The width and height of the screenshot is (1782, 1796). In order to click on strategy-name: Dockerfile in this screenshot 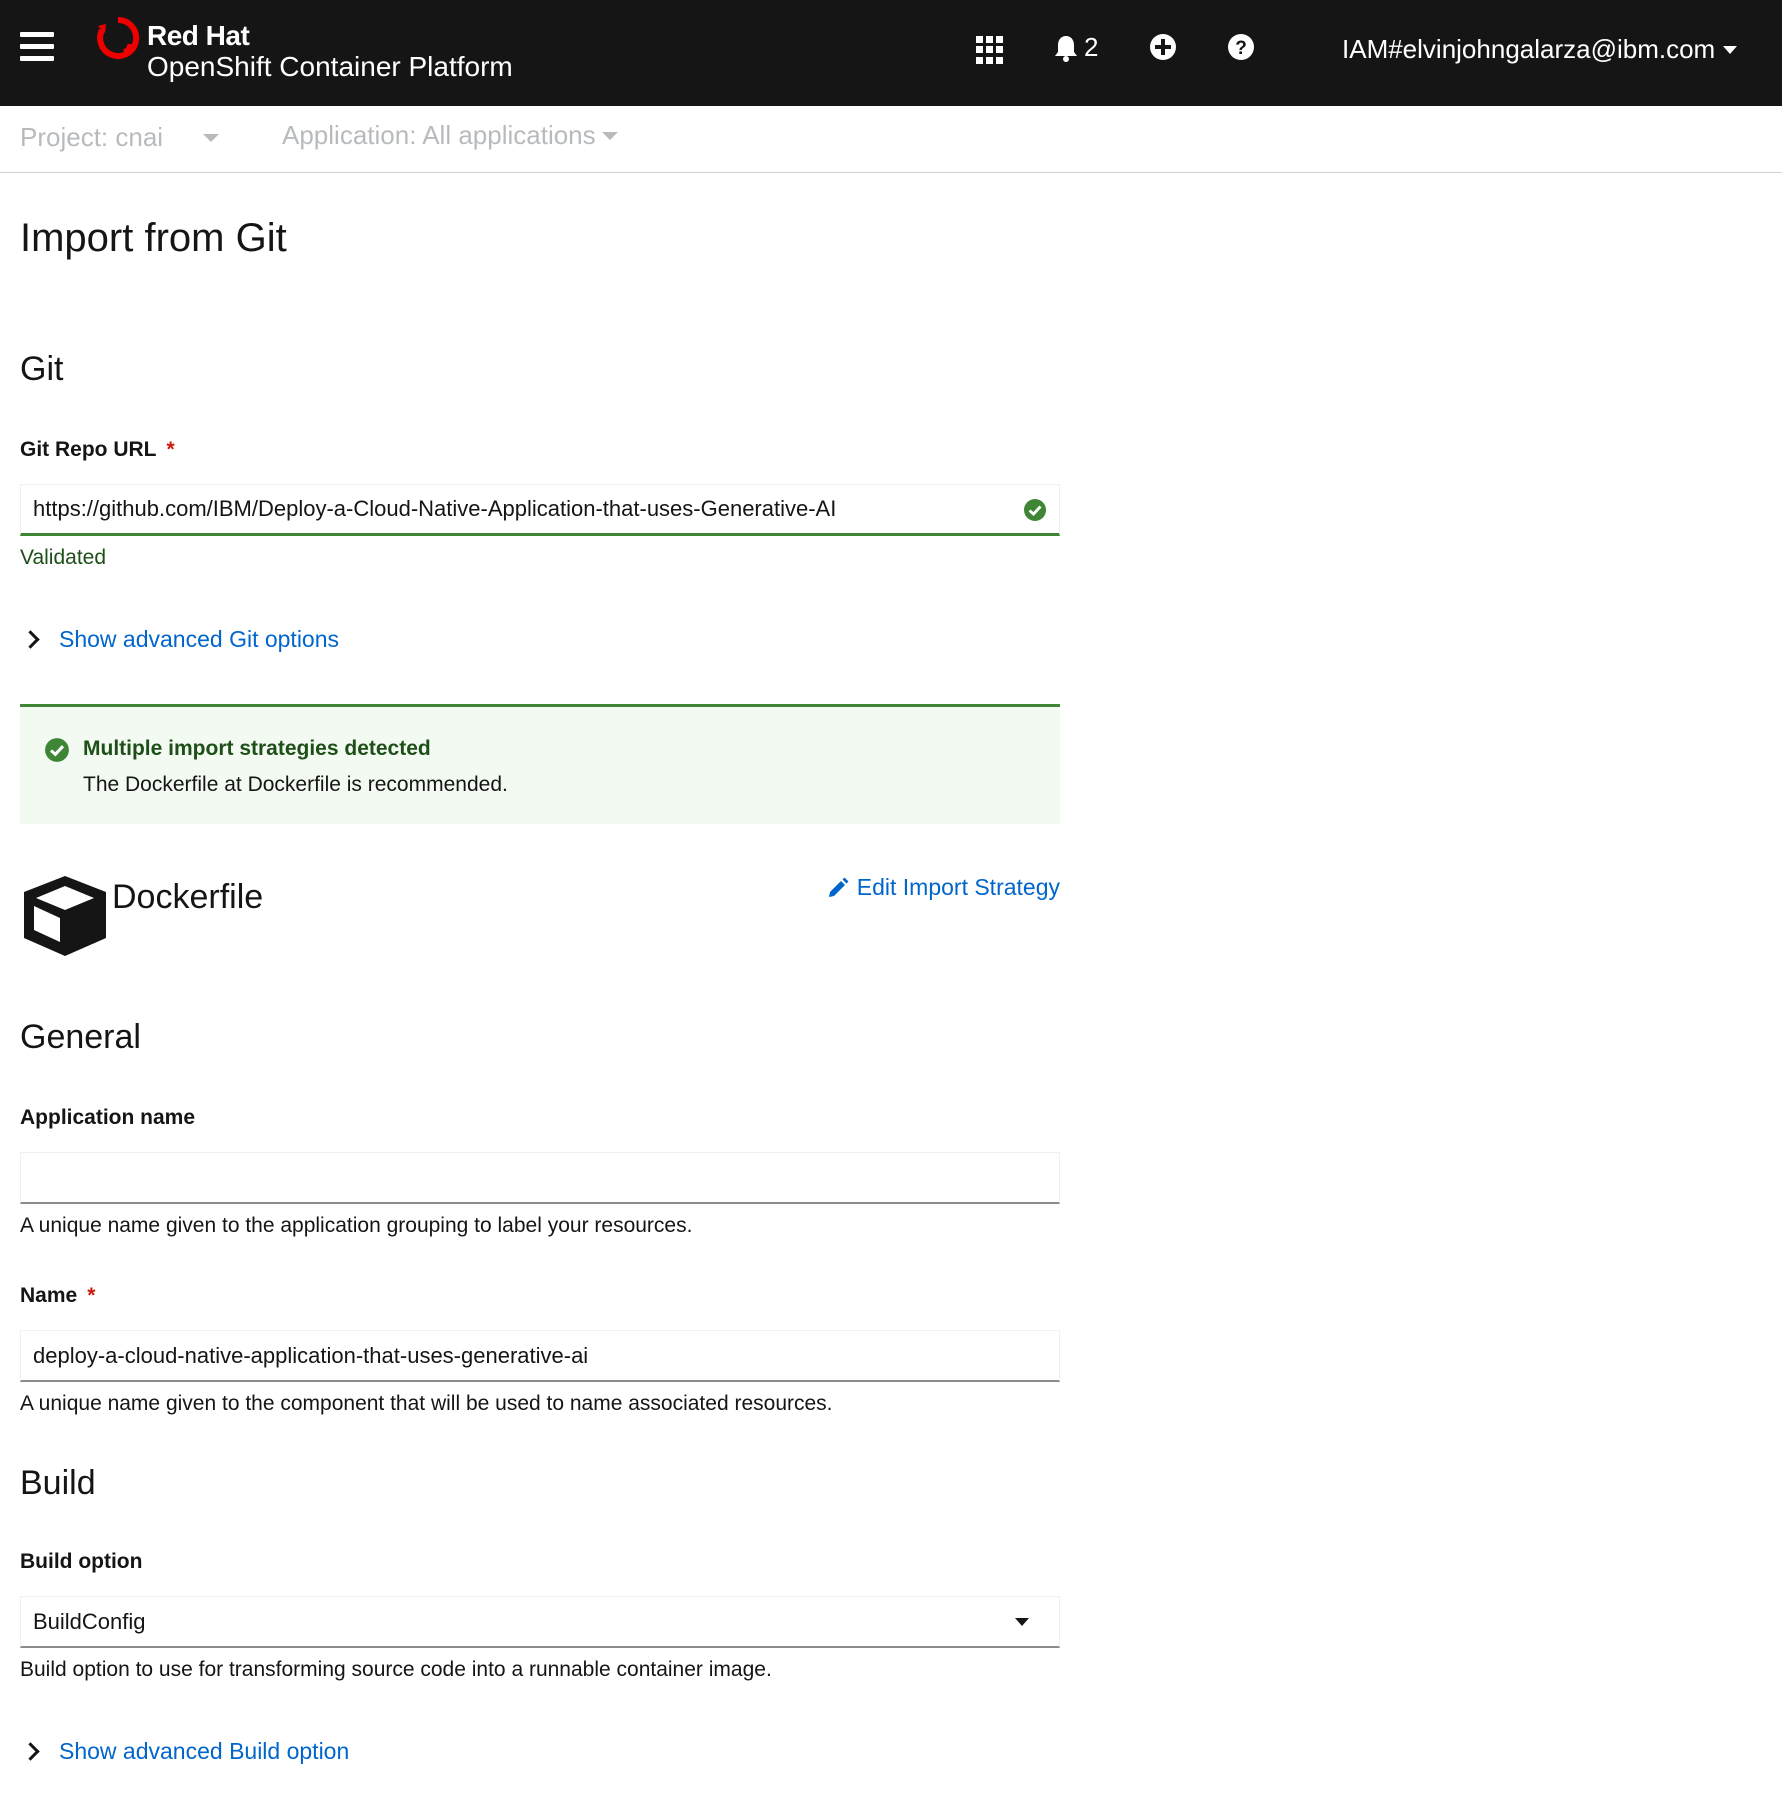, I will do `click(188, 897)`.